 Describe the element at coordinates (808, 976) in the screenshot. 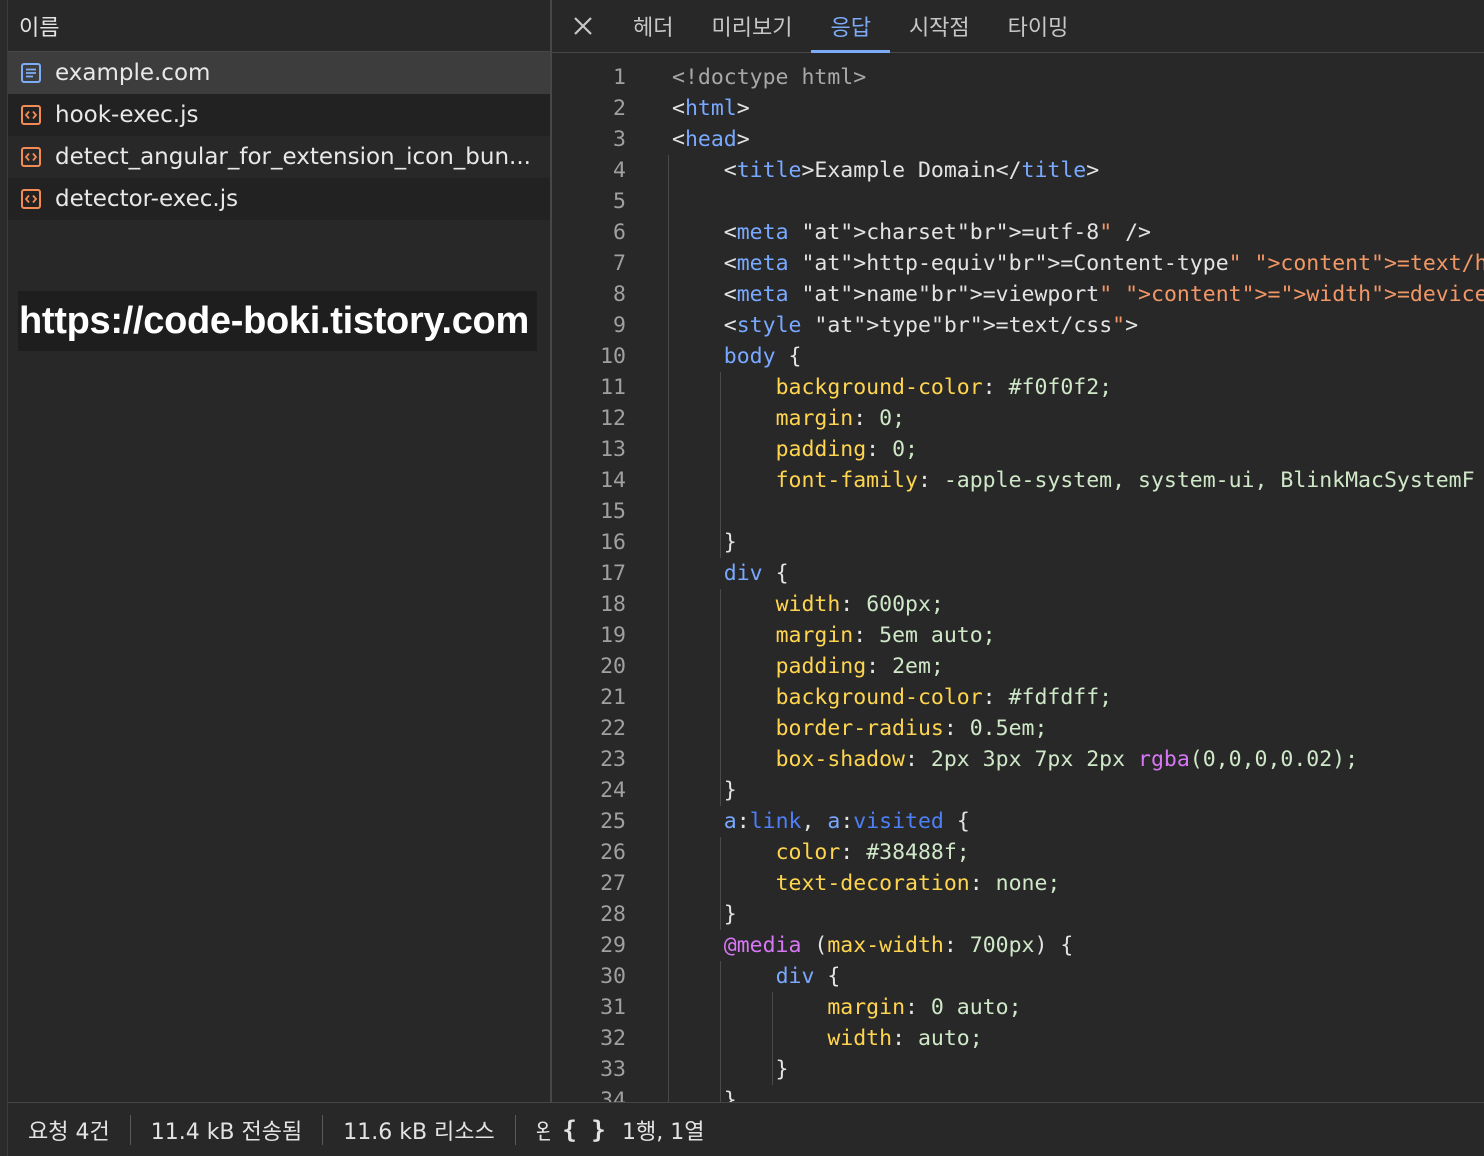

I see `code-text: div {` at that location.